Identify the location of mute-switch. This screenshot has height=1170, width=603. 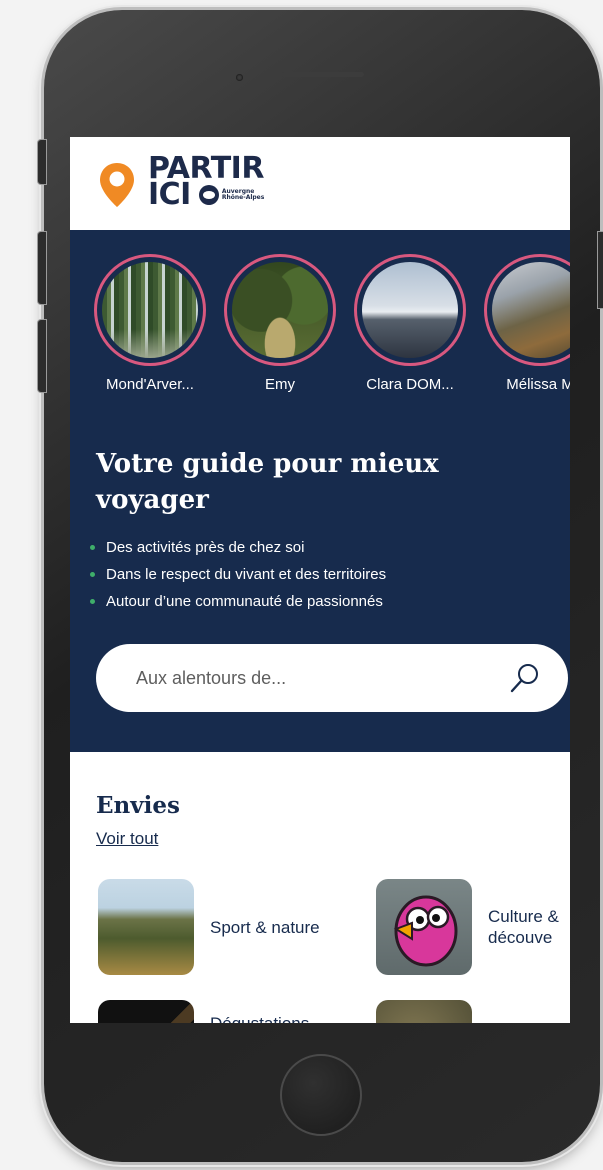
(42, 162).